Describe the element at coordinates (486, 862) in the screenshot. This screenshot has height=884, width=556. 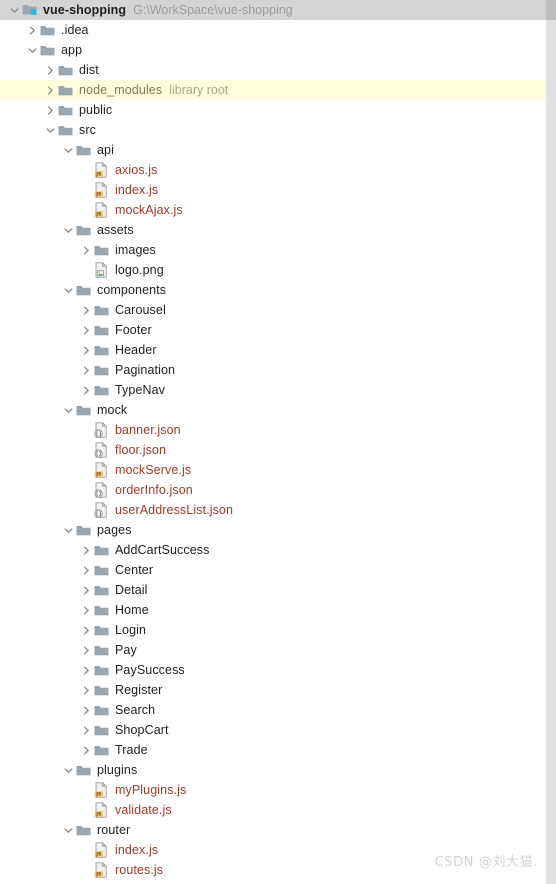
I see `csdn-watermark: CSDN @刘大猫.` at that location.